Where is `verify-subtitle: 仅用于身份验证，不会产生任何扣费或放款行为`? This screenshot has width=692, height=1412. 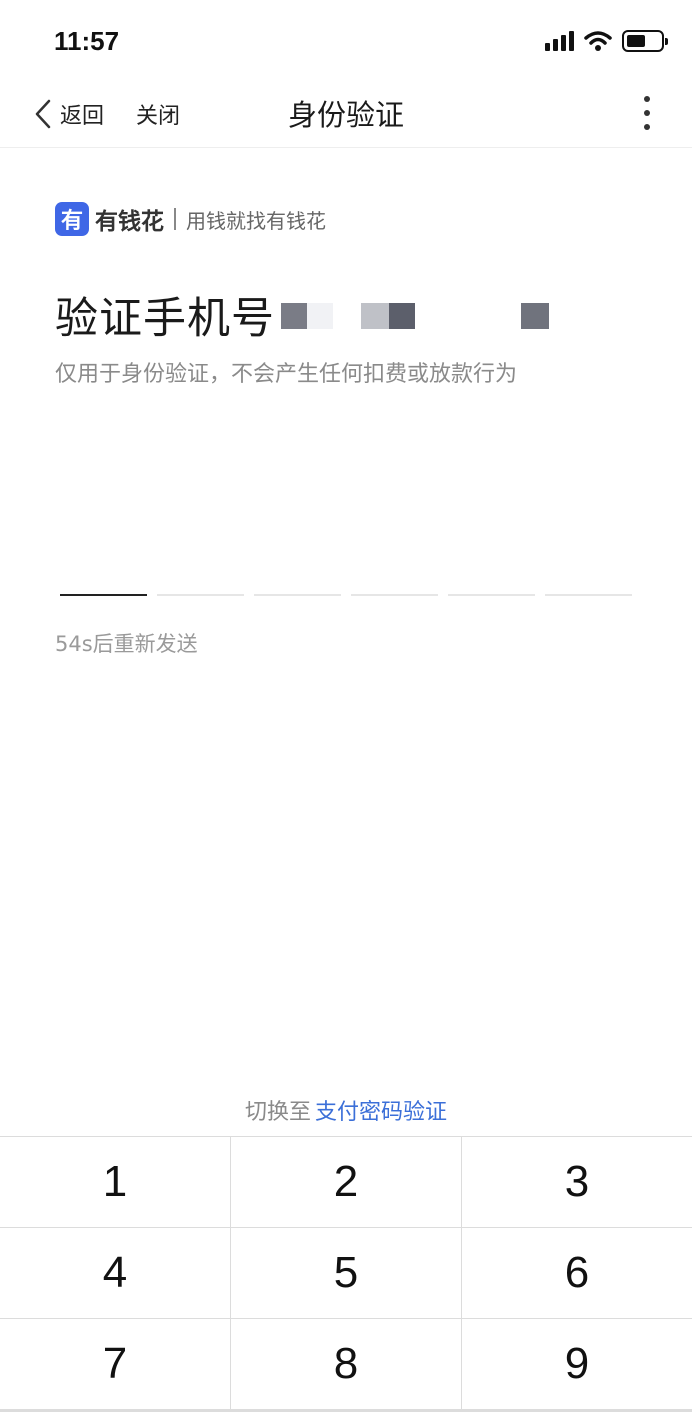 verify-subtitle: 仅用于身份验证，不会产生任何扣费或放款行为 is located at coordinates (286, 374).